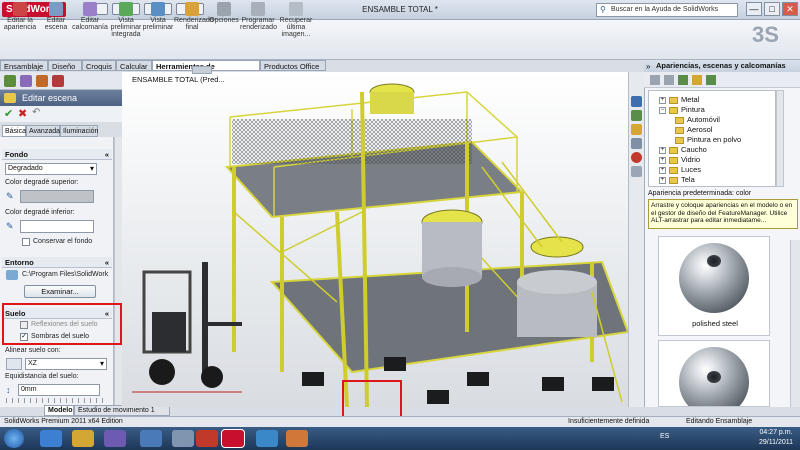  Describe the element at coordinates (99, 65) in the screenshot. I see `tab-croquis: Croquis` at that location.